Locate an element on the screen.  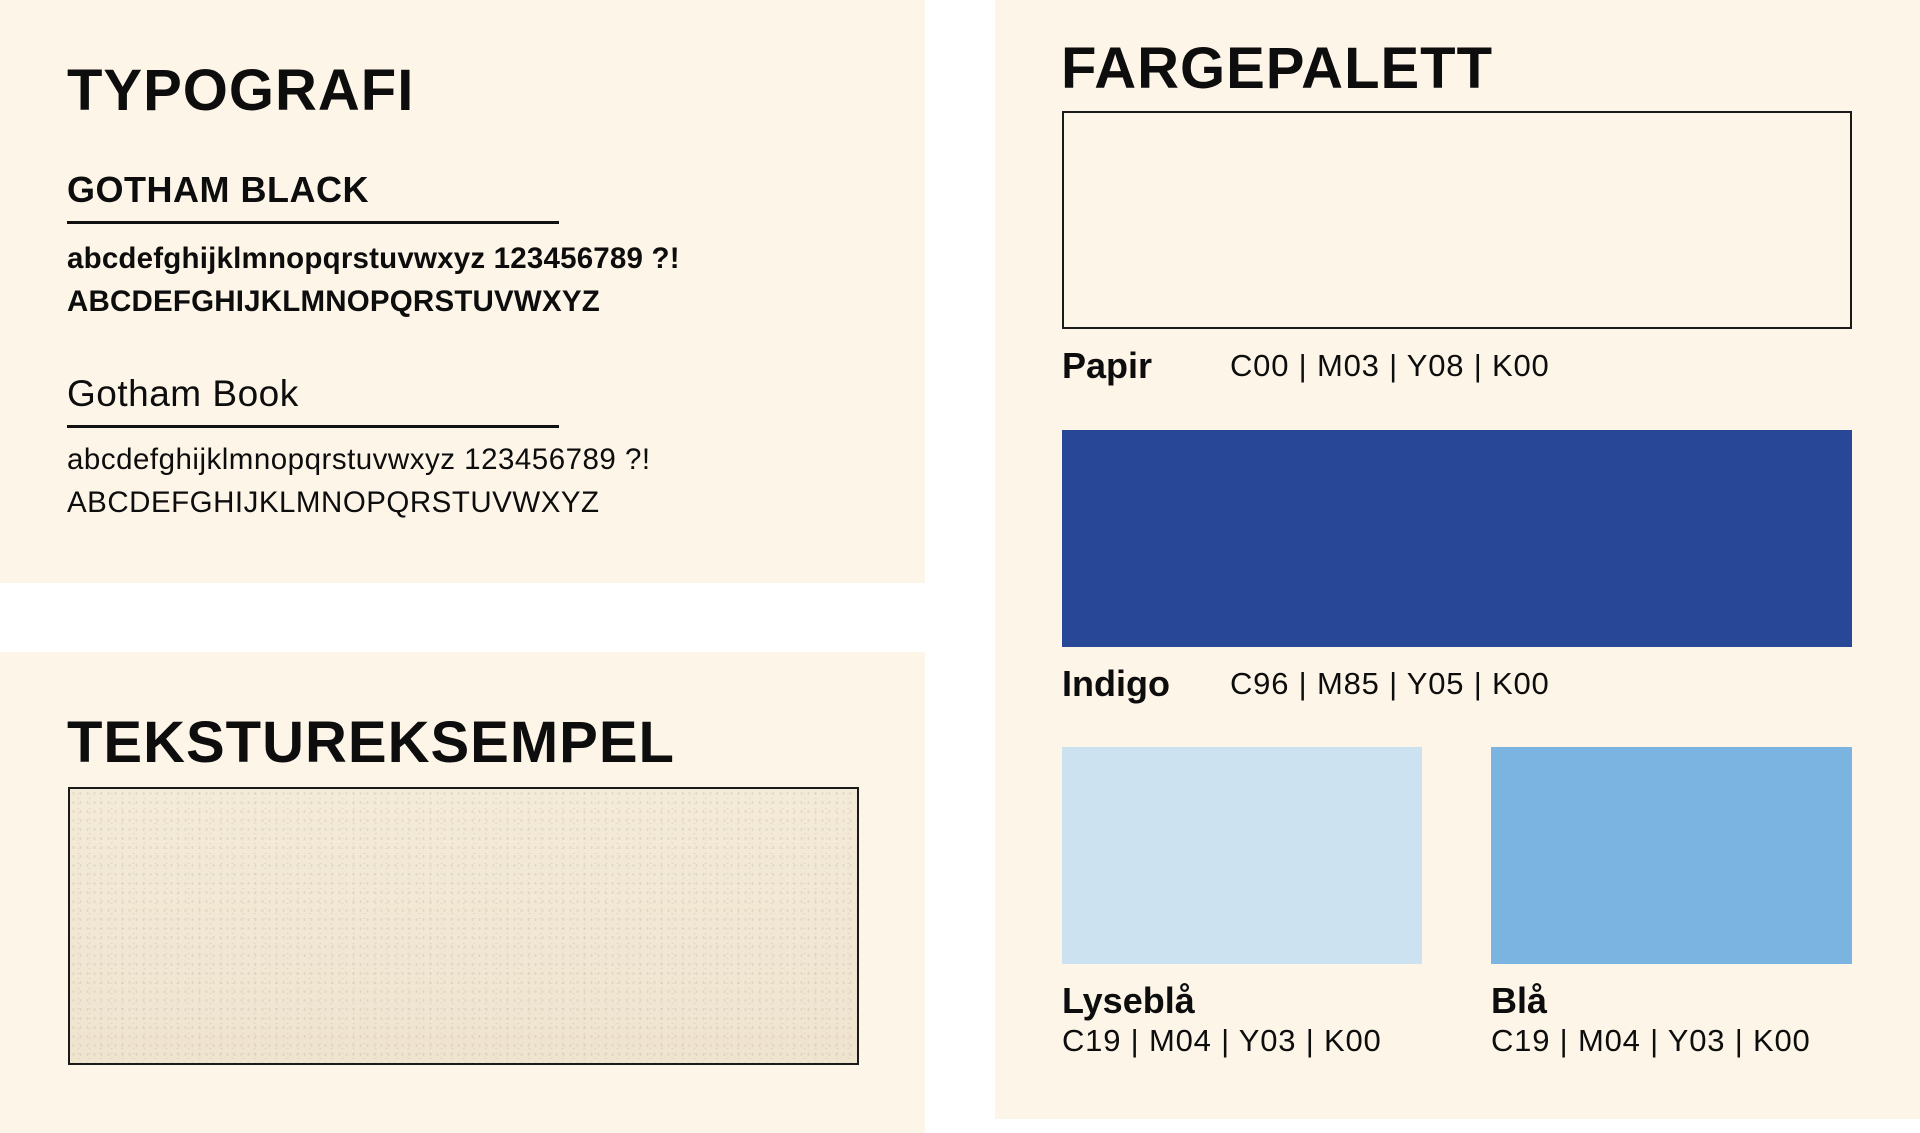
color-swatch-lysebla is located at coordinates (1242, 855).